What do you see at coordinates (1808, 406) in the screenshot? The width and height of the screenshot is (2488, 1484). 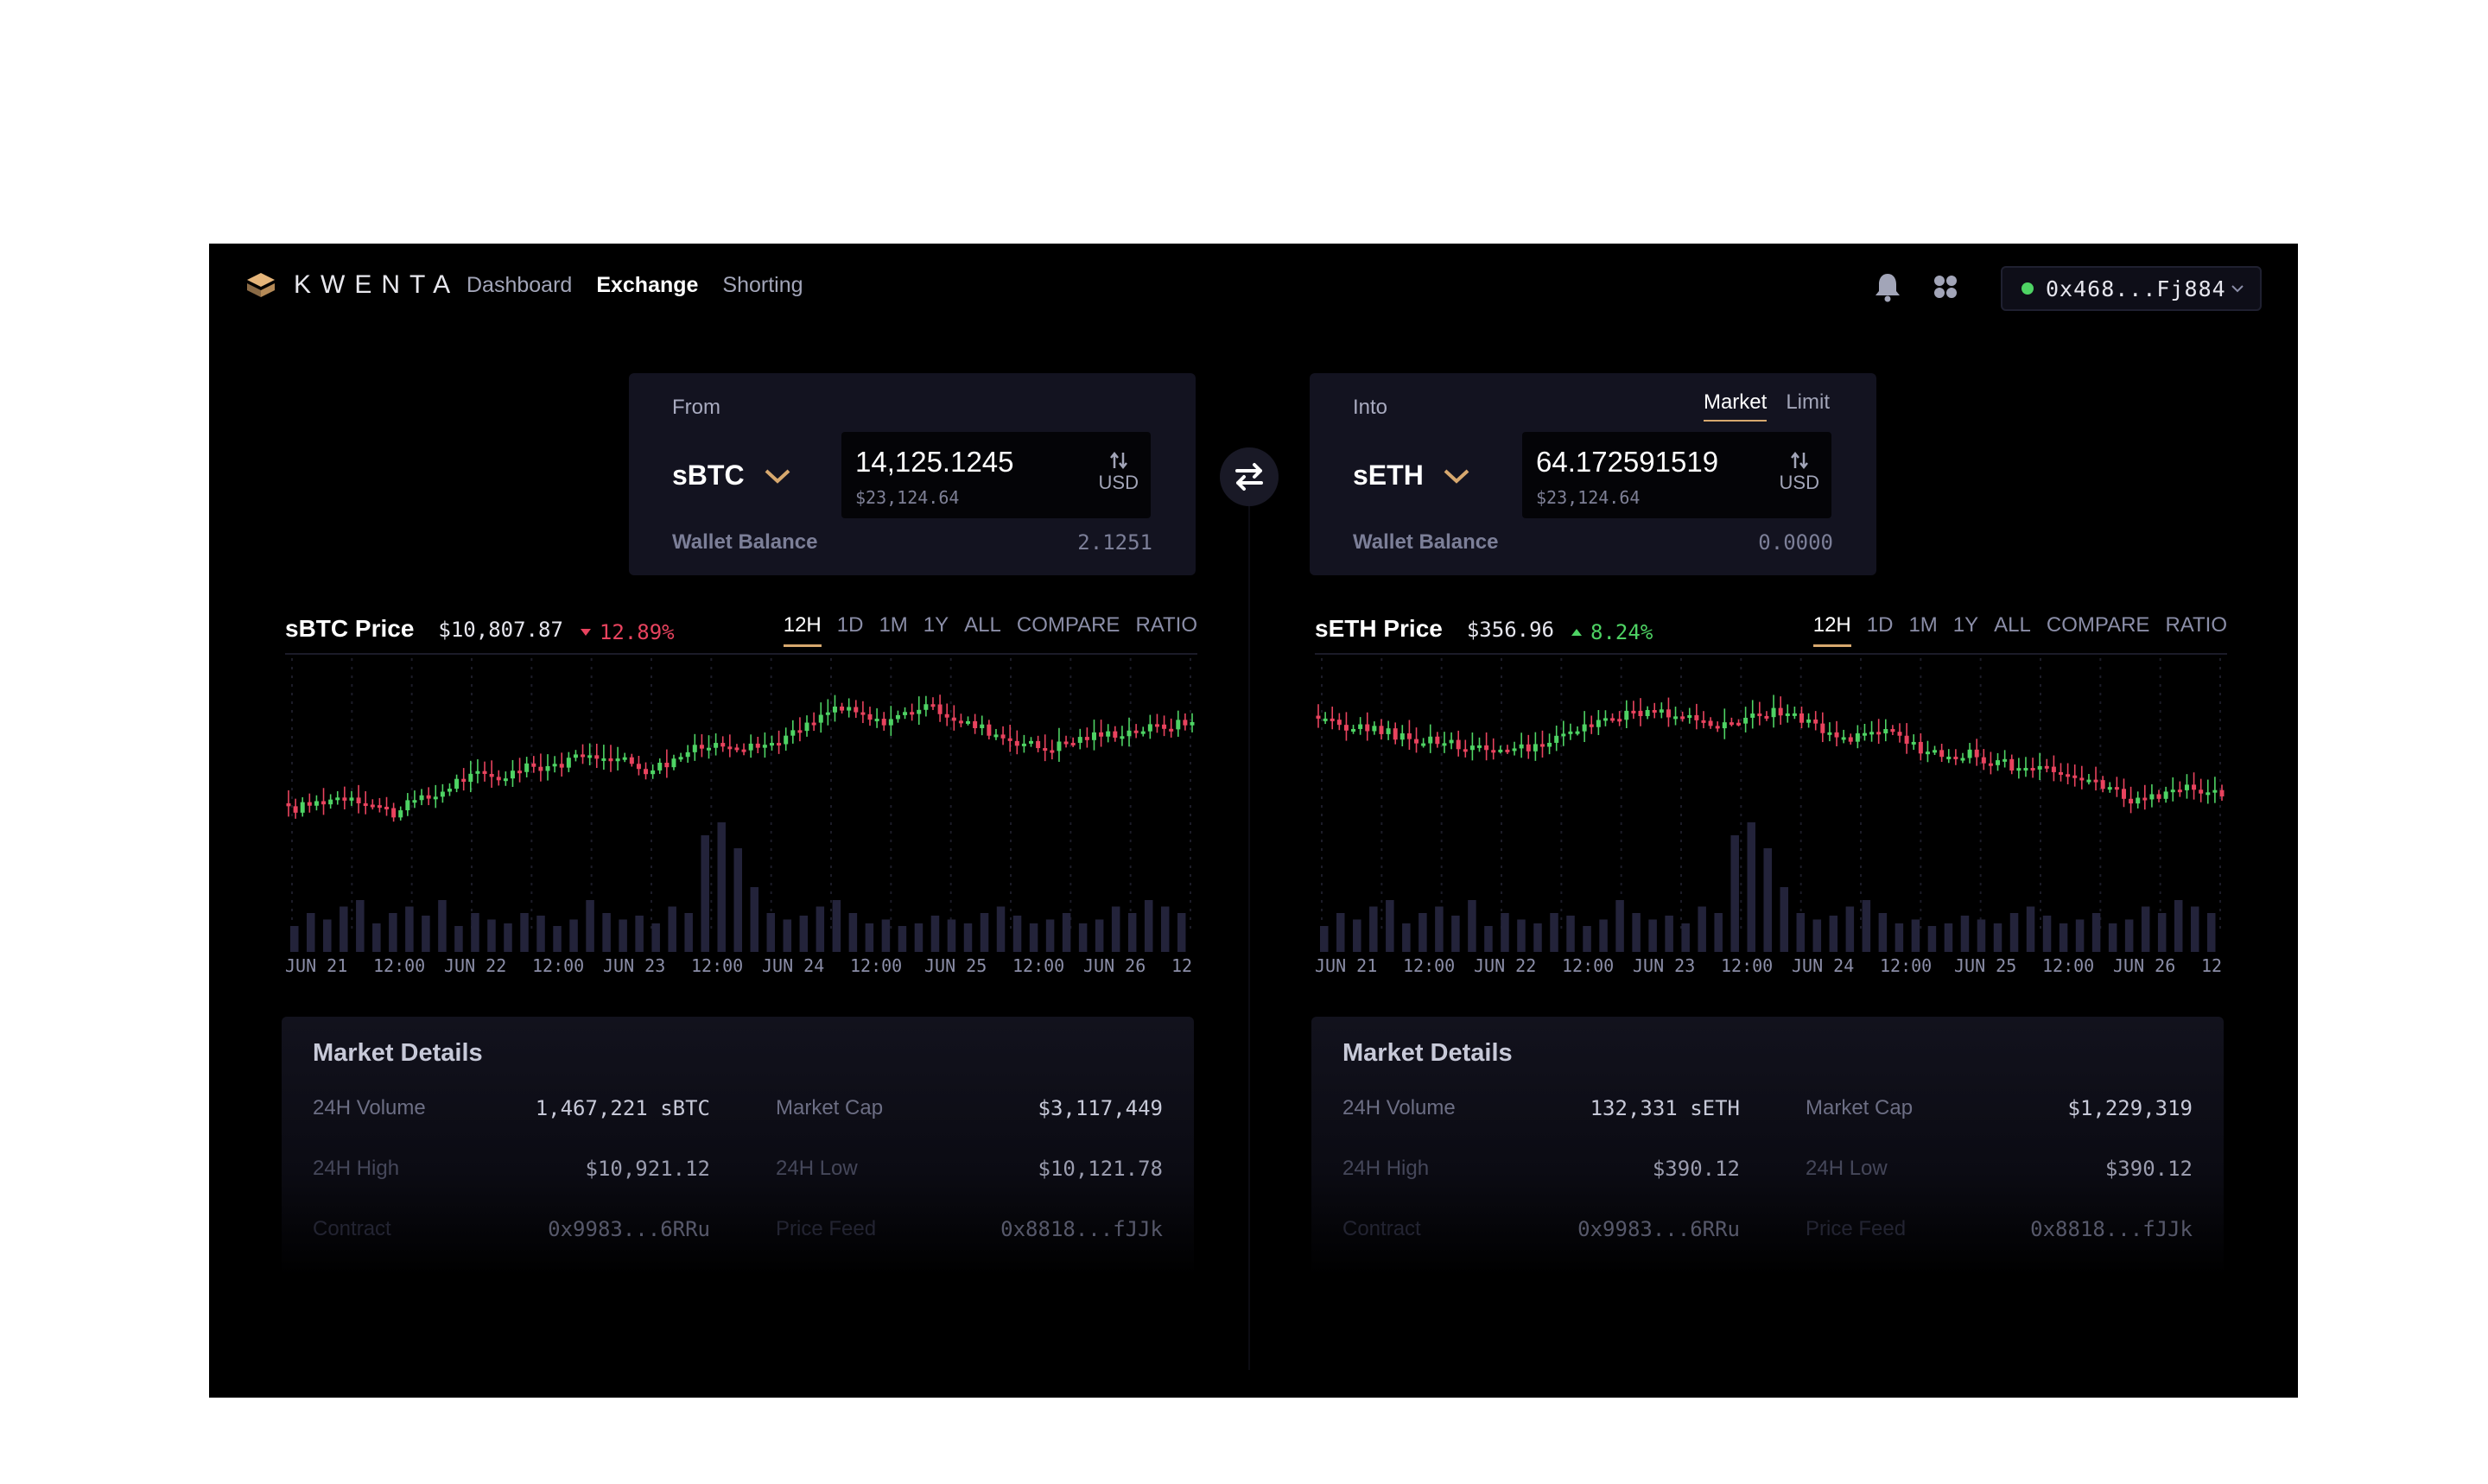 I see `tab-limit: Limit` at bounding box center [1808, 406].